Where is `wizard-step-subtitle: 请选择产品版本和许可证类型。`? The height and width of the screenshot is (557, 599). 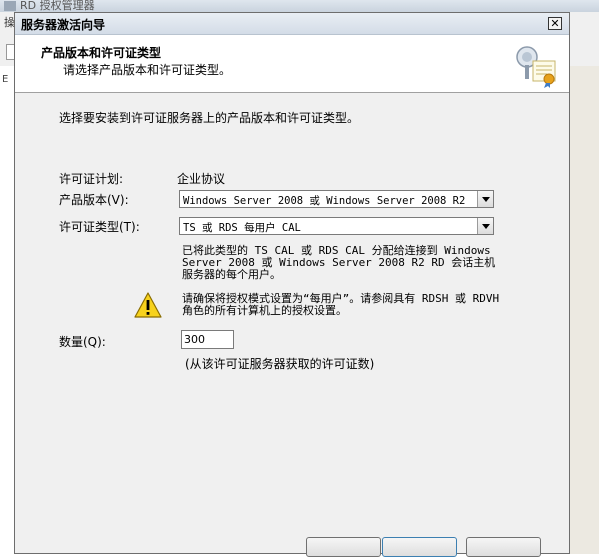
wizard-step-subtitle: 请选择产品版本和许可证类型。 is located at coordinates (147, 70).